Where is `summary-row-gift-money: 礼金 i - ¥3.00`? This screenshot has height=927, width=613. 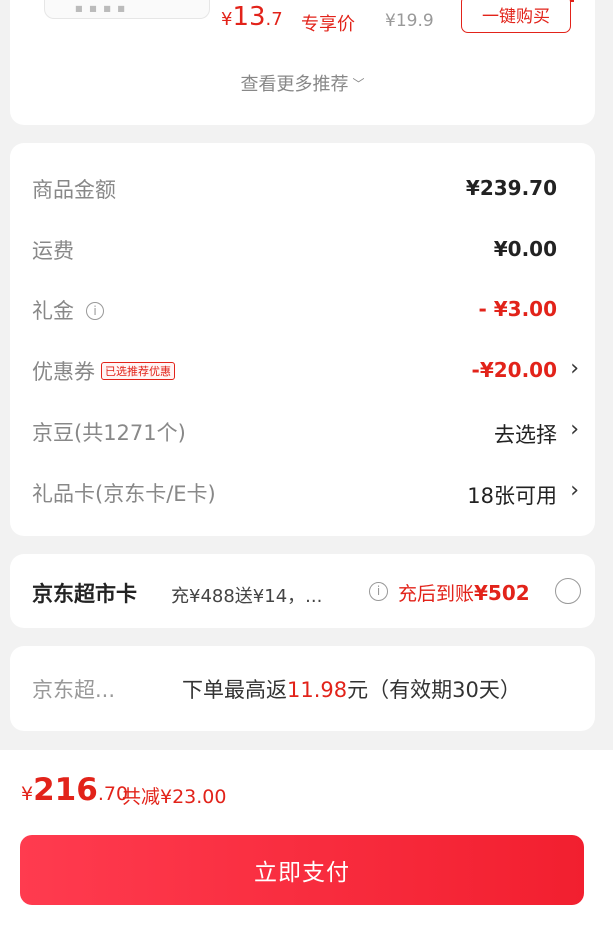
summary-row-gift-money: 礼金 i - ¥3.00 is located at coordinates (313, 310).